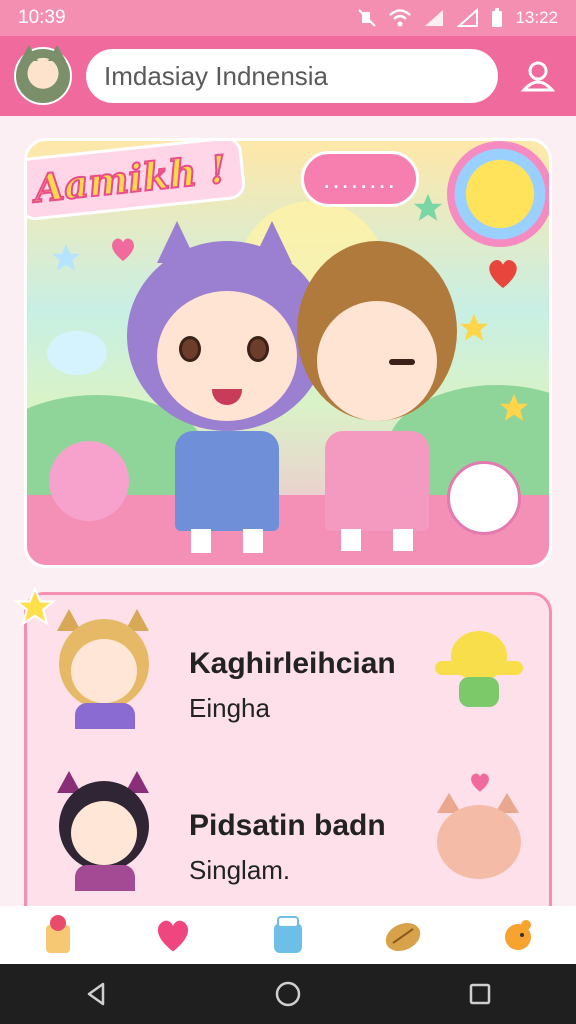  What do you see at coordinates (367, 18) in the screenshot?
I see `mute-icon` at bounding box center [367, 18].